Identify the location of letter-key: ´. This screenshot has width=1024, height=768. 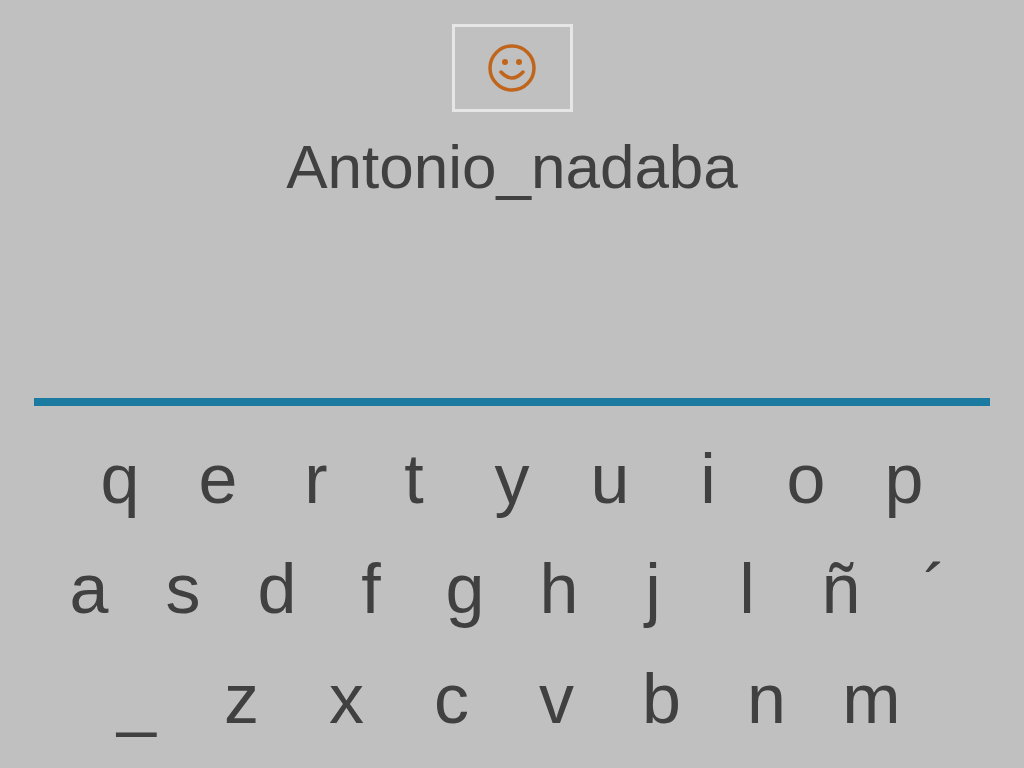
(935, 589).